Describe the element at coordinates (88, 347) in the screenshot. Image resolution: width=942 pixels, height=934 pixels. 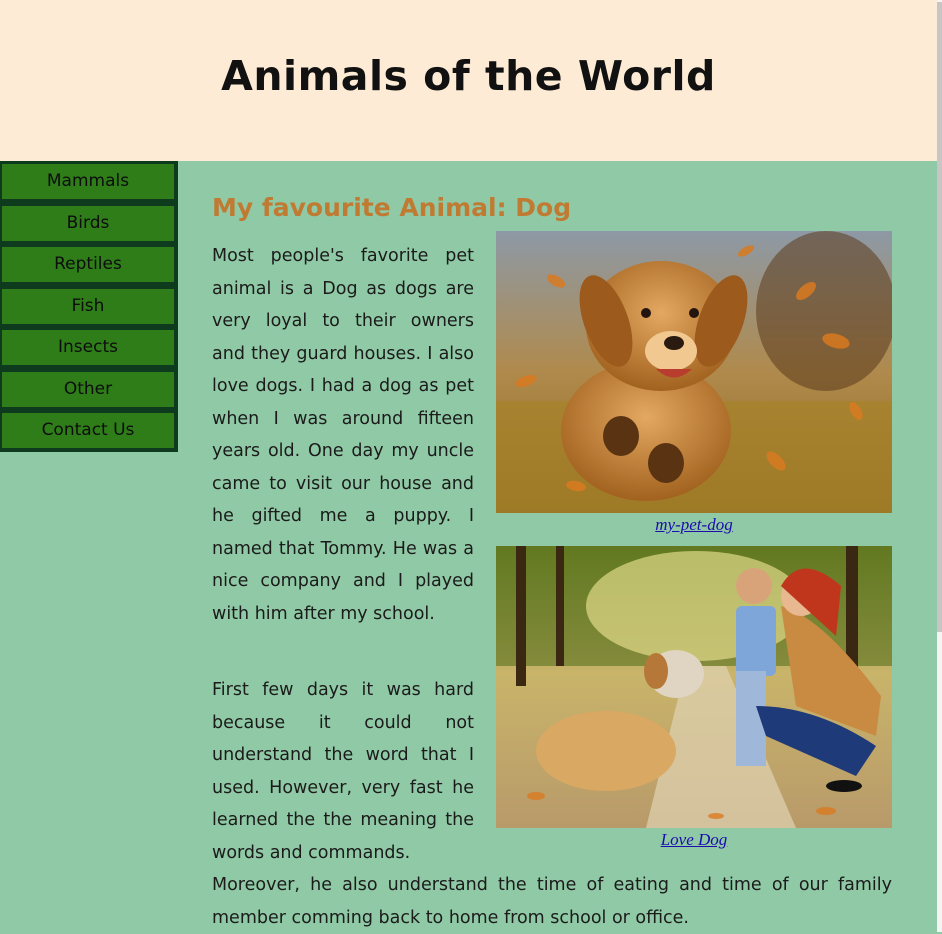
I see `nav-item-insects: Insects` at that location.